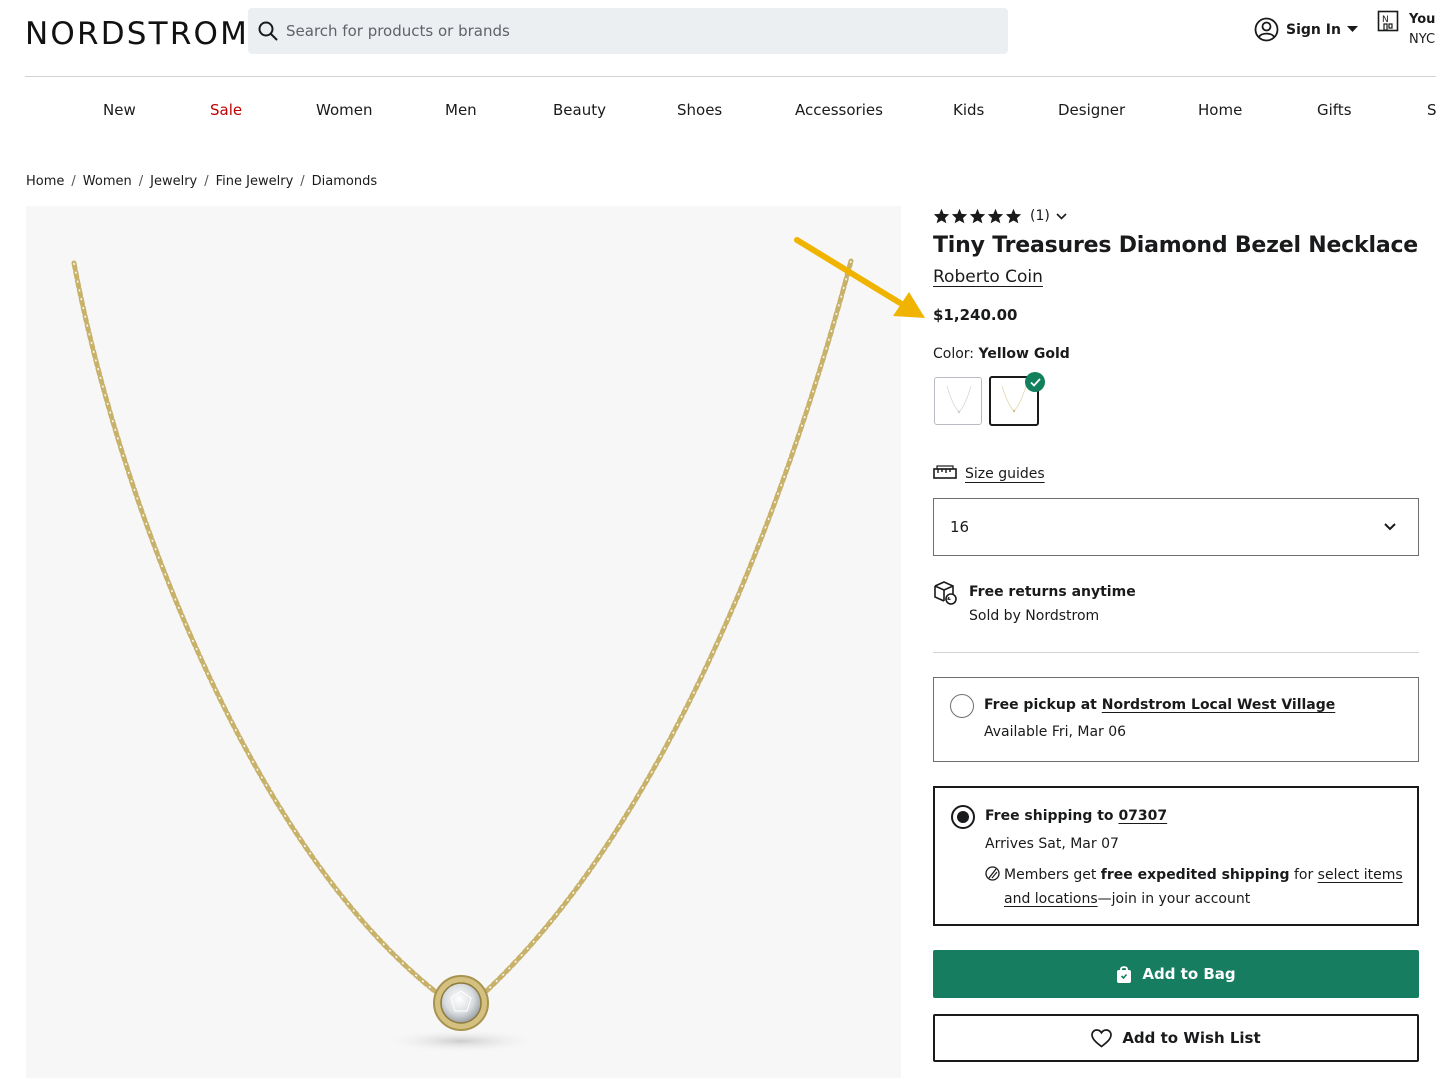 This screenshot has width=1436, height=1078. I want to click on nav-beauty: Beauty, so click(579, 110).